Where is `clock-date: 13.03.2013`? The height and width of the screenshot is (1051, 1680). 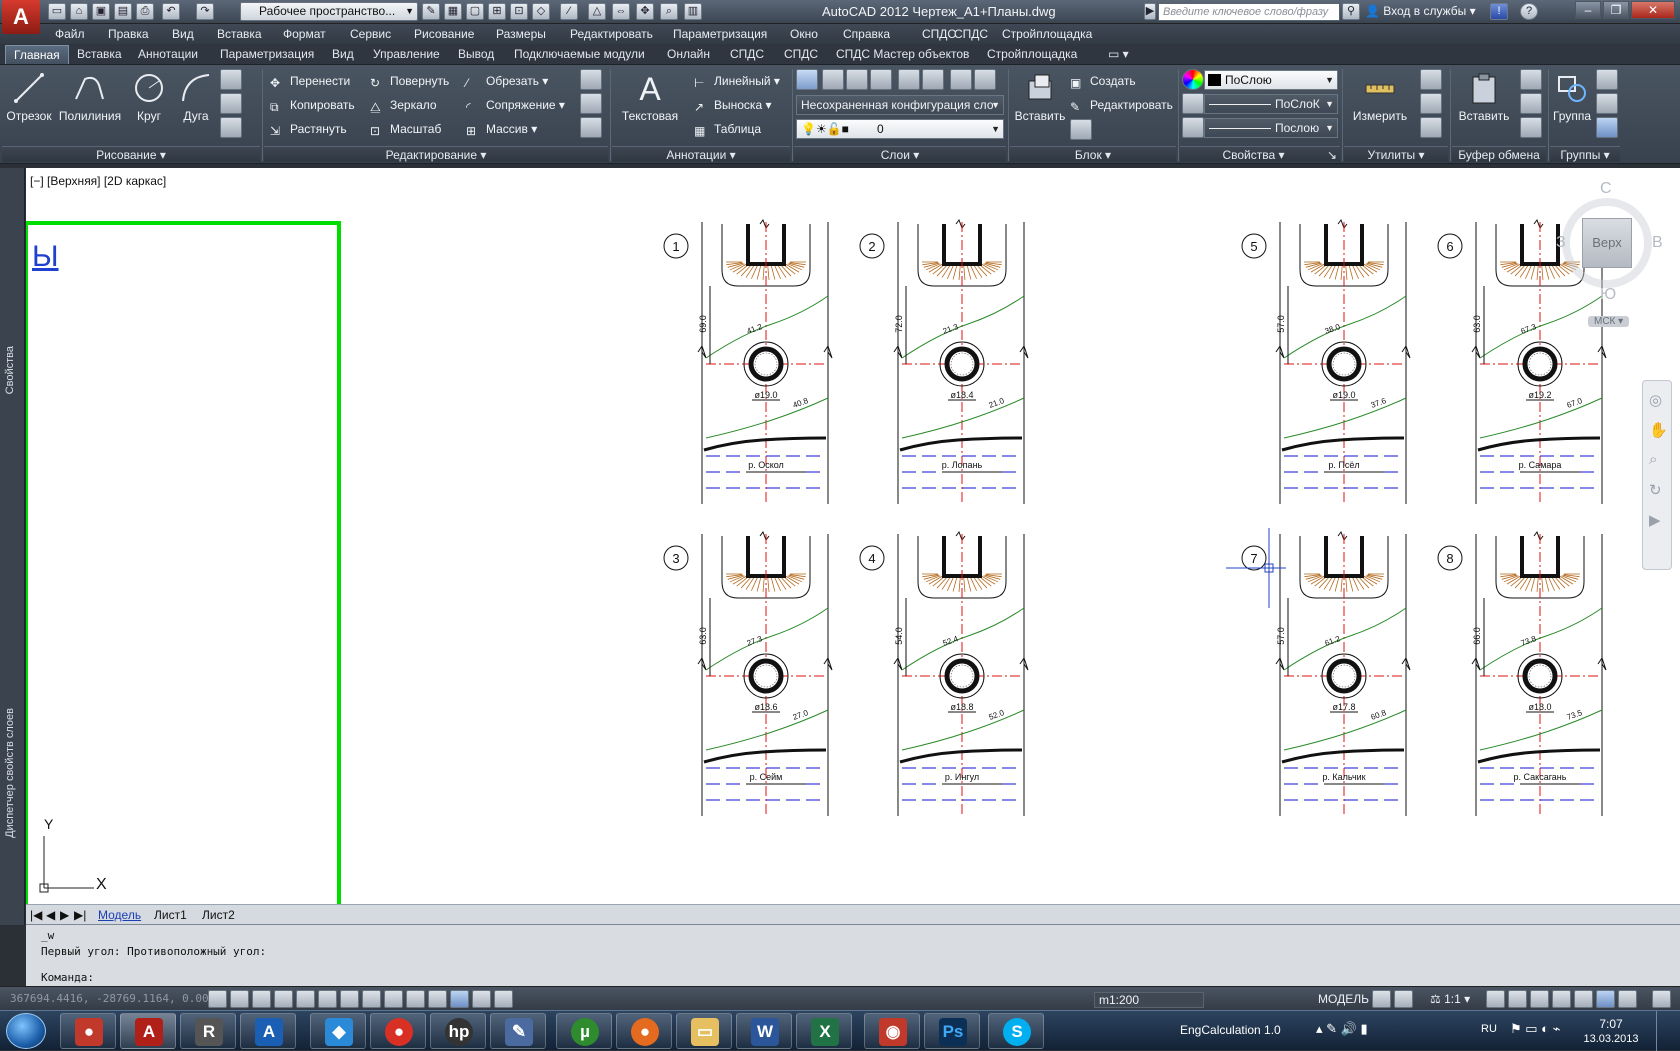
clock-date: 13.03.2013 is located at coordinates (1611, 1039).